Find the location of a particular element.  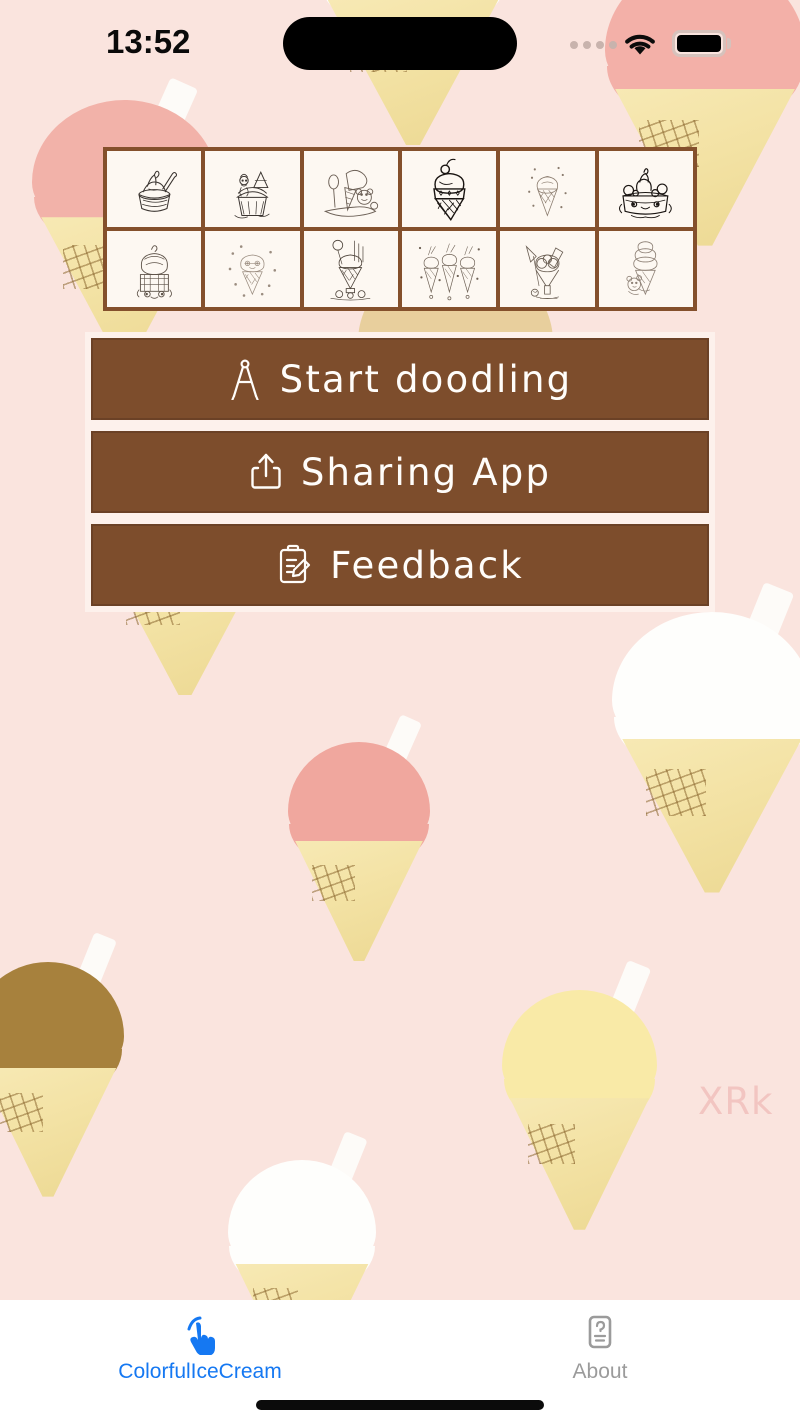

pointing-hand-tap-icon is located at coordinates (200, 1334).